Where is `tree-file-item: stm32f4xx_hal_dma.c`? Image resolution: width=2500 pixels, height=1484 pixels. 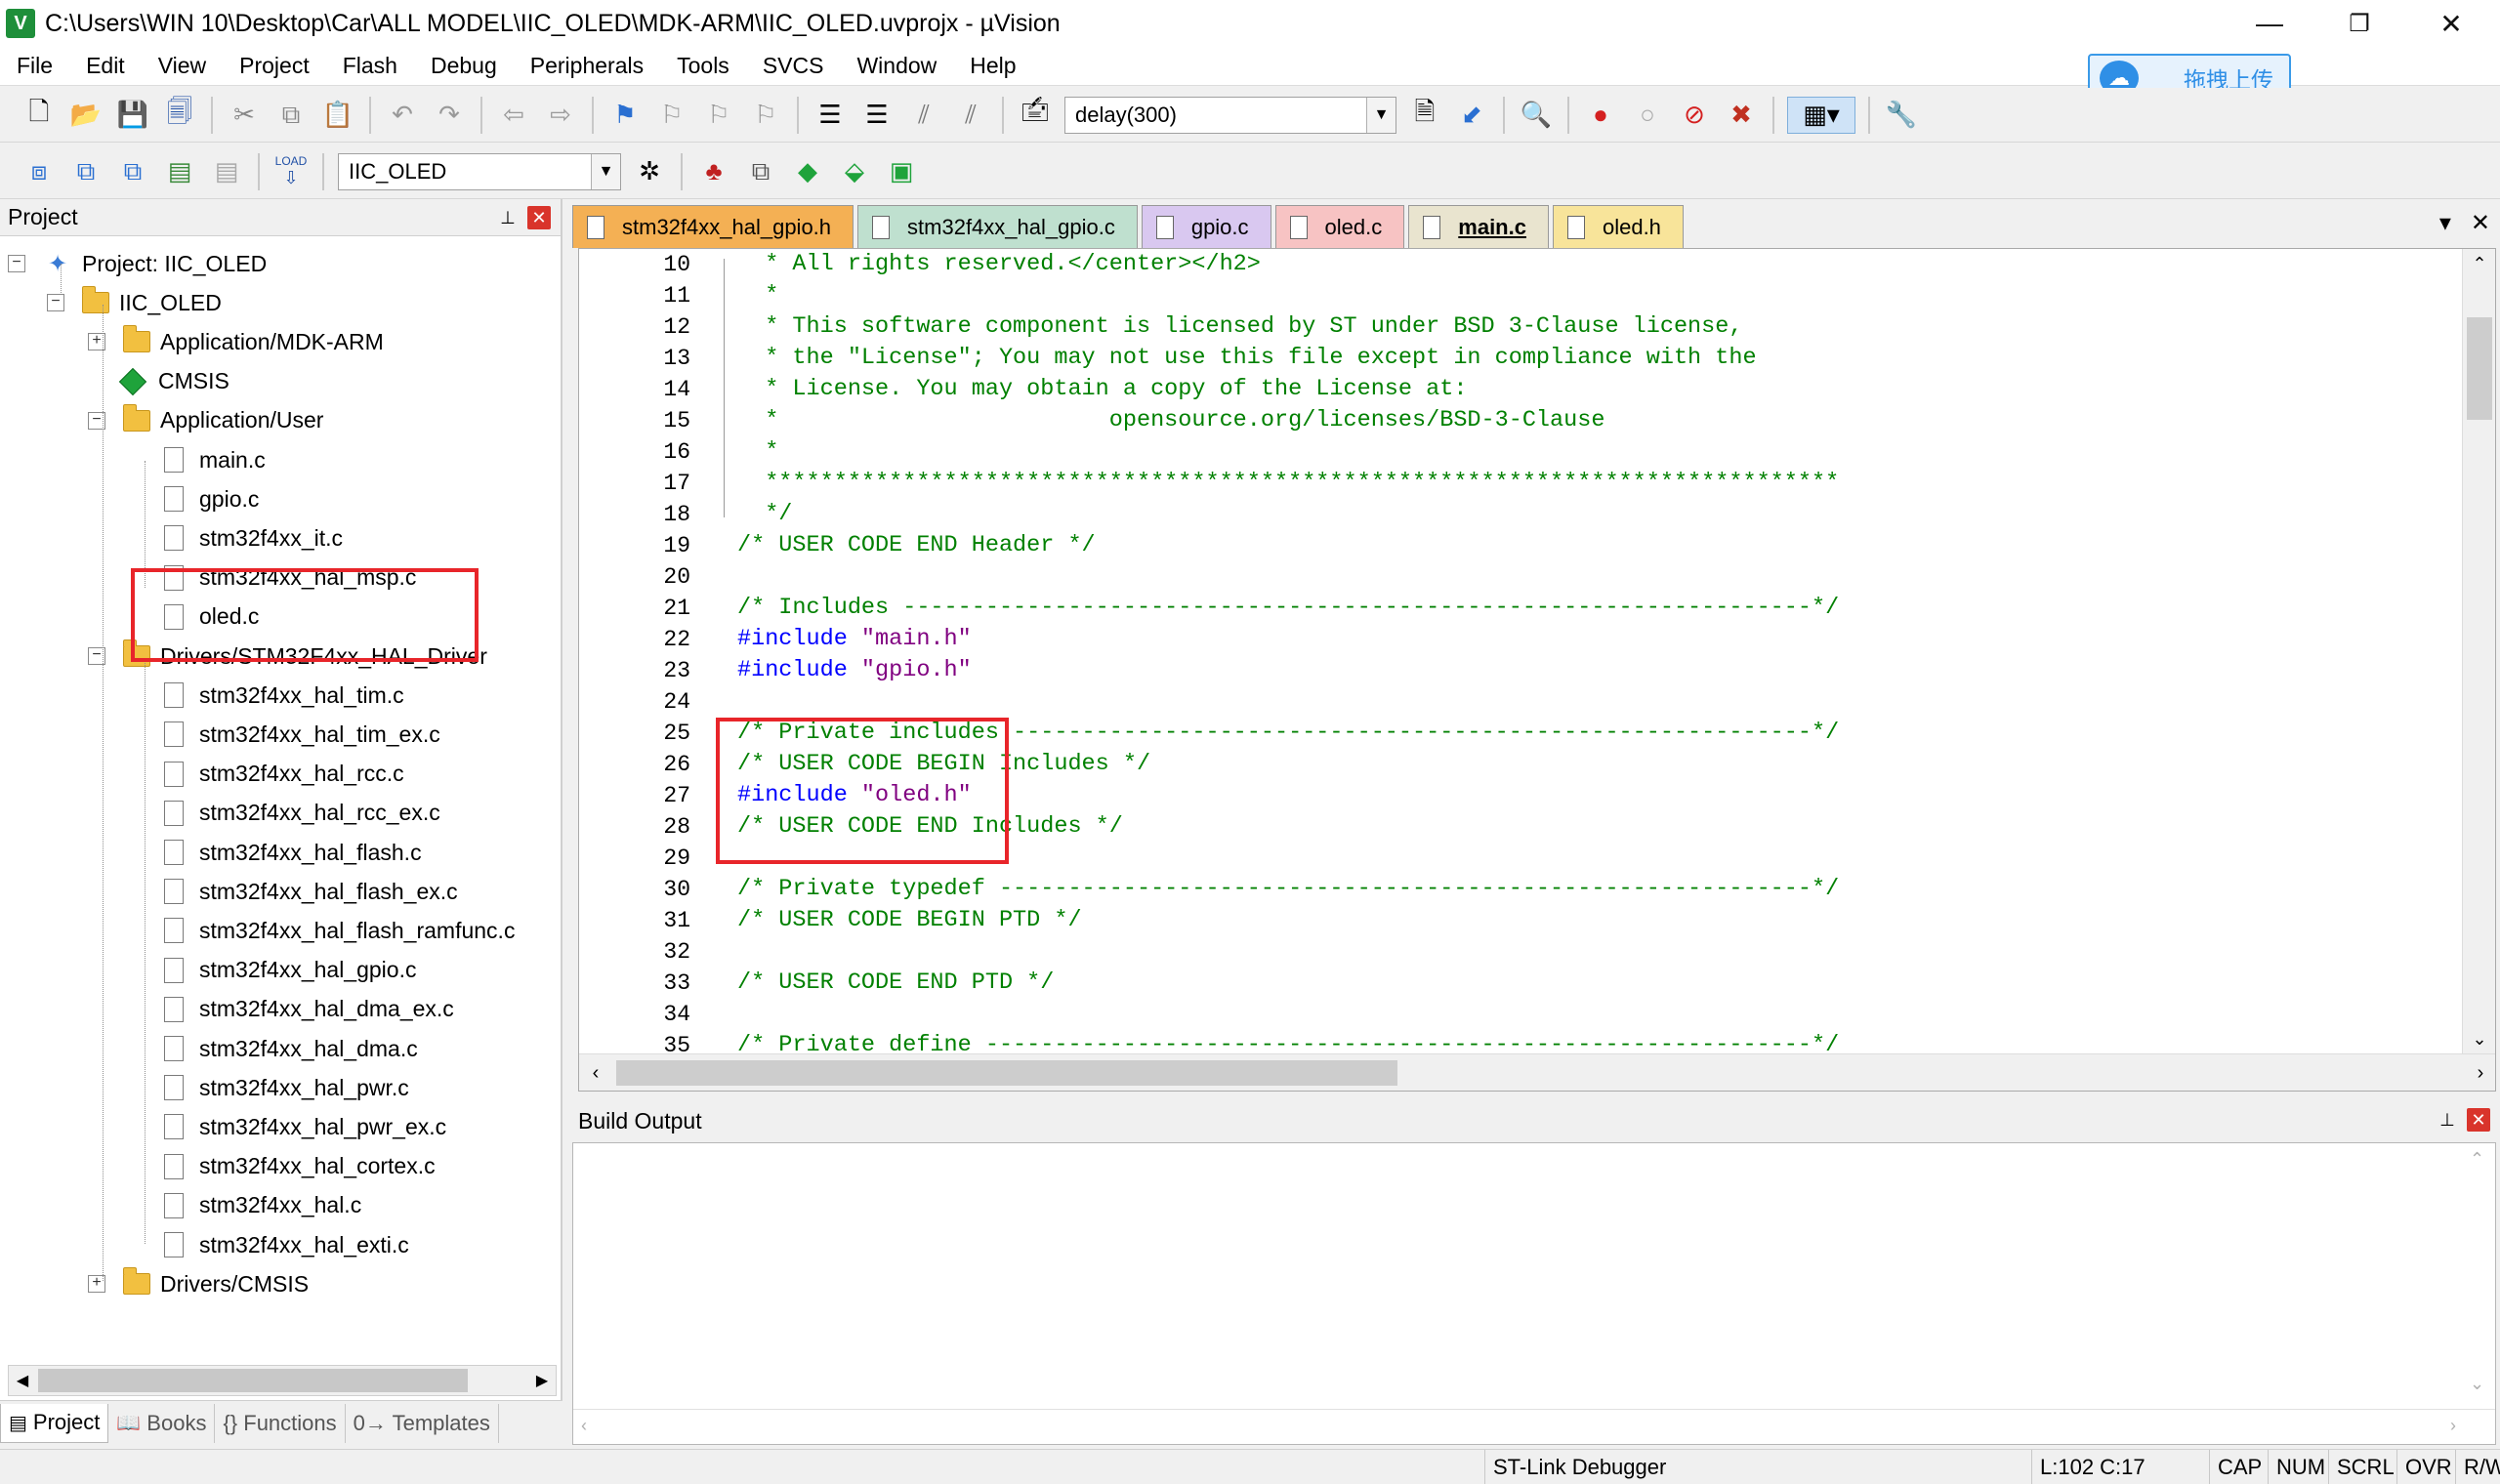 tree-file-item: stm32f4xx_hal_dma.c is located at coordinates (291, 1048).